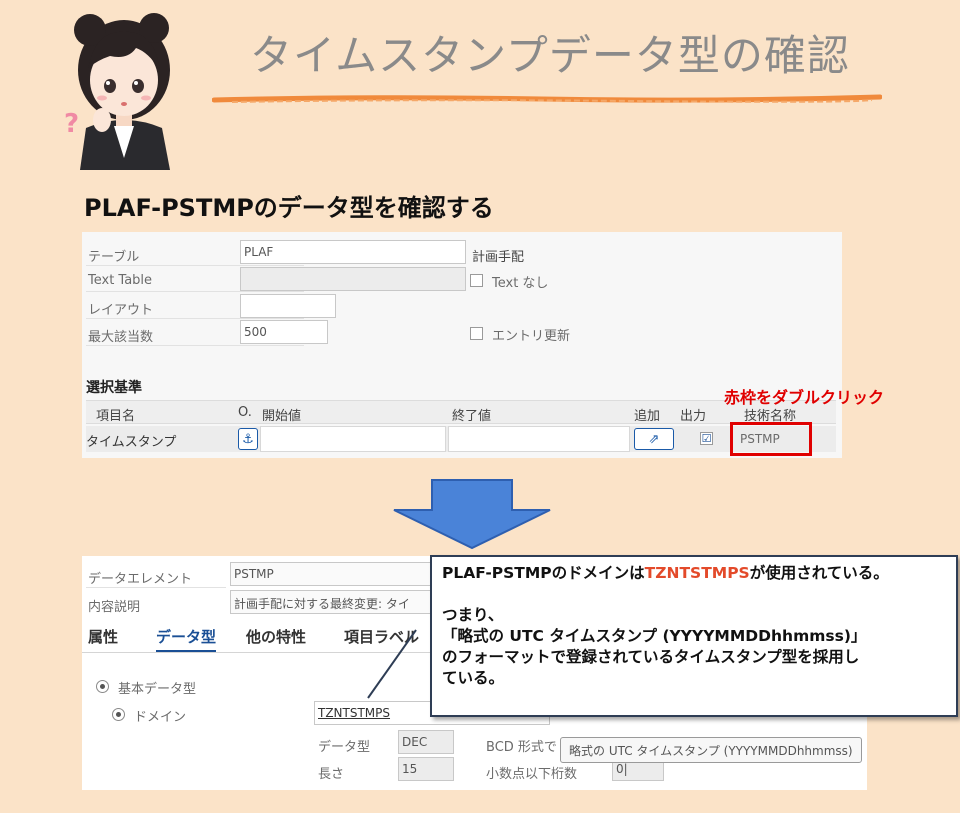  What do you see at coordinates (335, 574) in the screenshot?
I see `data-element-field: PSTMP` at bounding box center [335, 574].